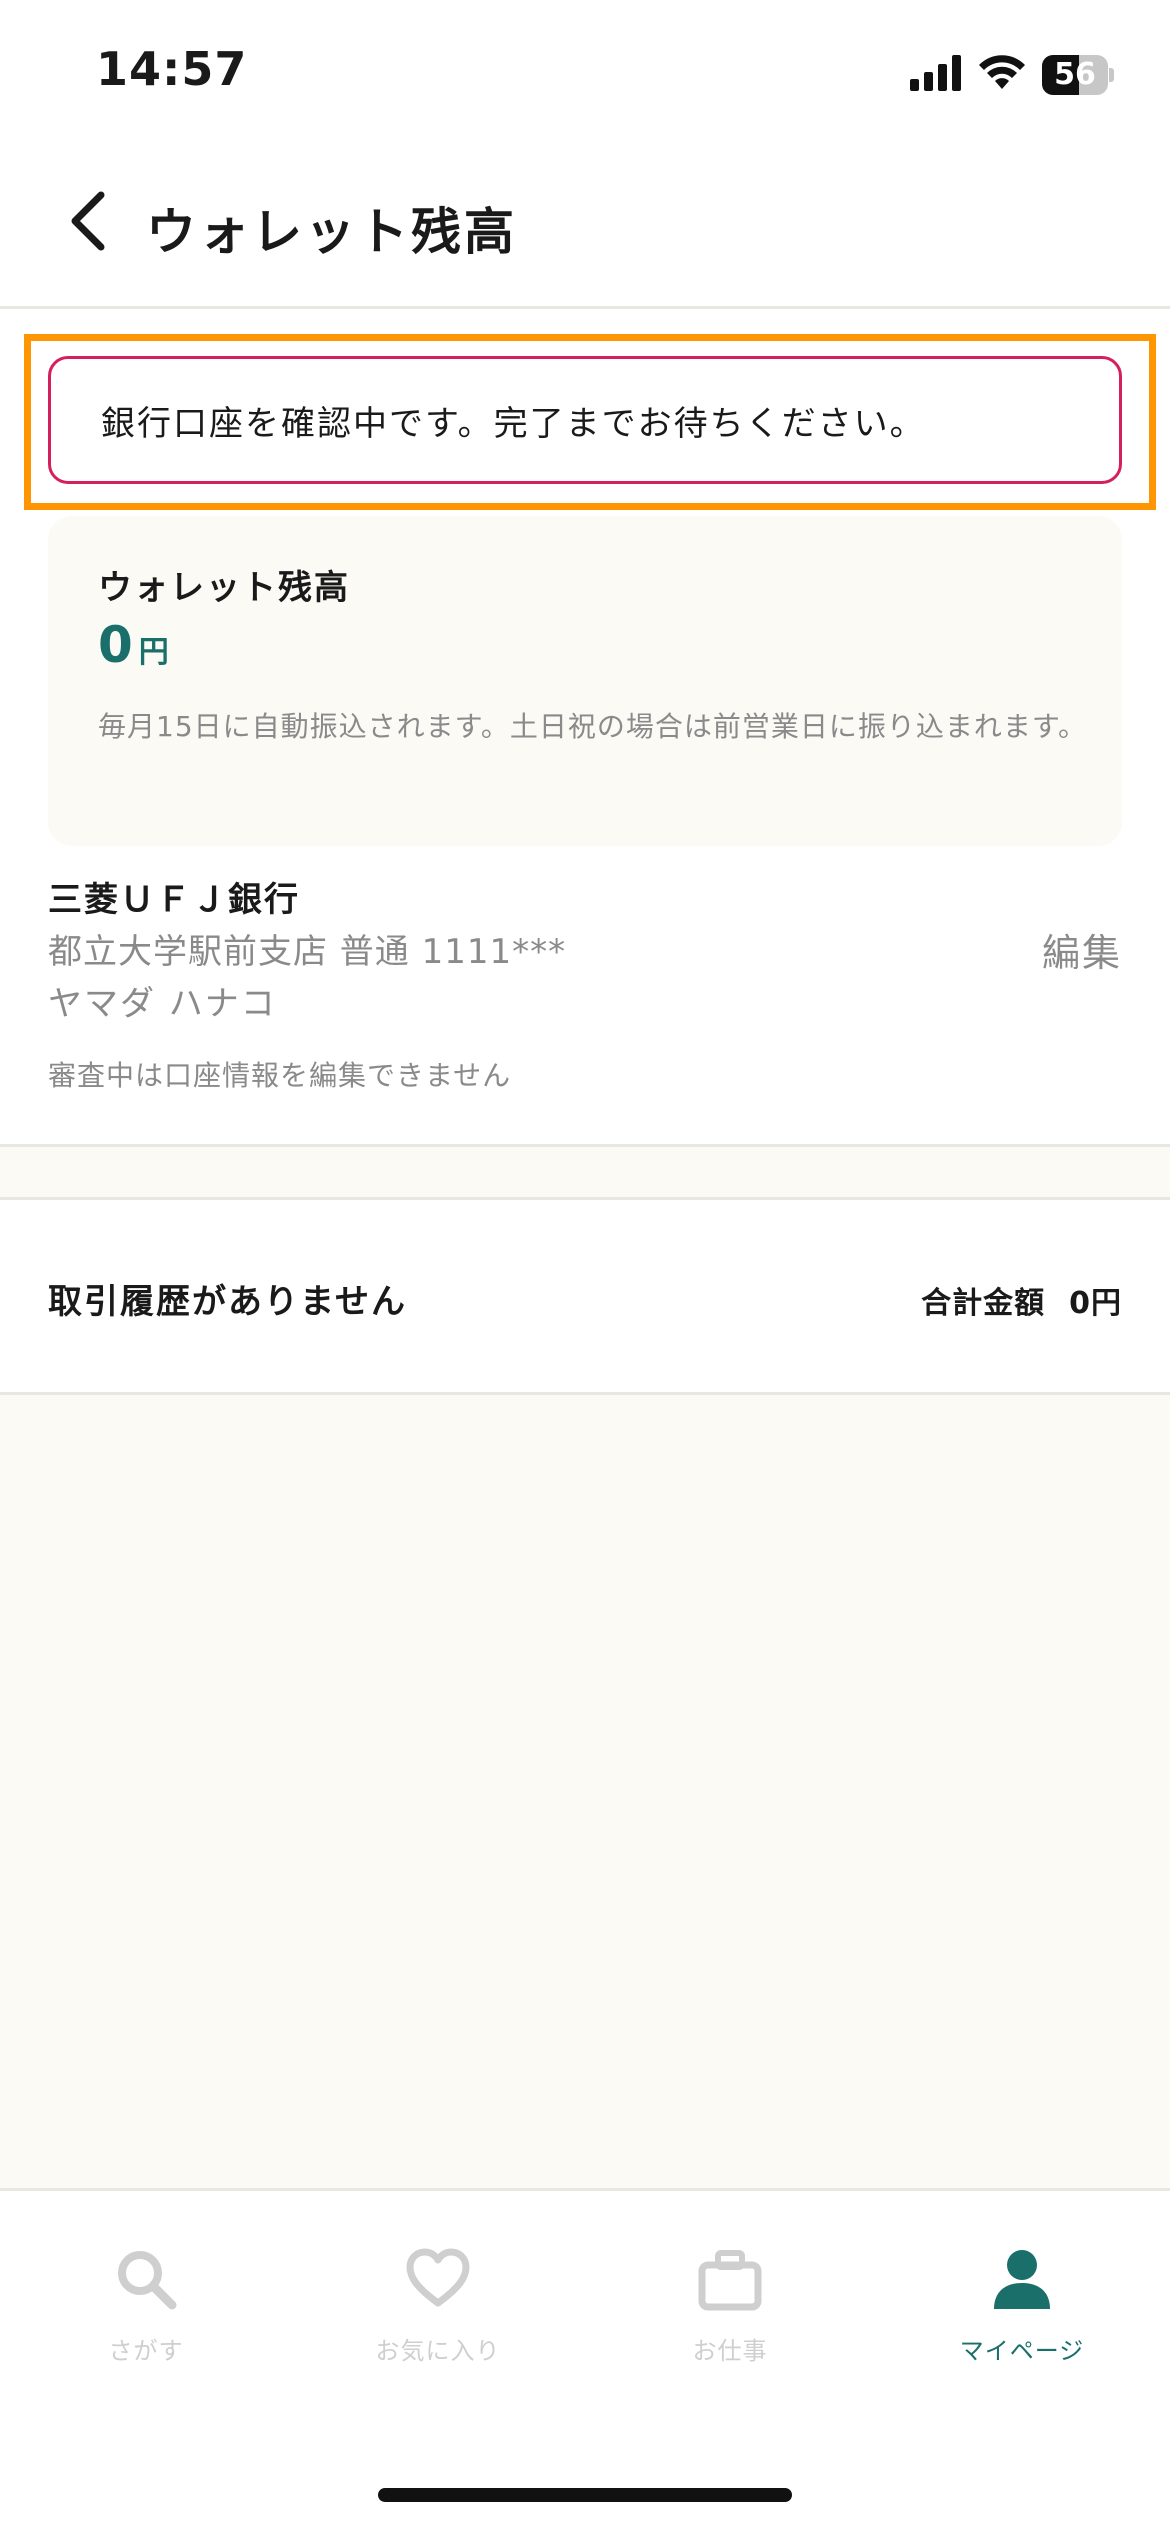 This screenshot has height=2535, width=1170. I want to click on history-total-value: 0円, so click(1095, 1303).